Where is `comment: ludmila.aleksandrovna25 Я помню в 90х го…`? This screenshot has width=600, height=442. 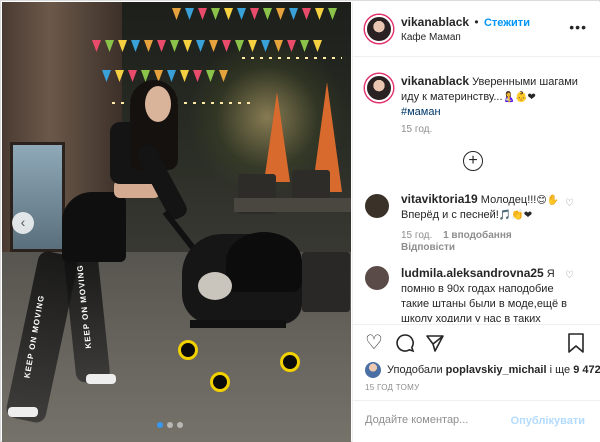
comment: ludmila.aleksandrovna25 Я помню в 90х го… is located at coordinates (486, 294).